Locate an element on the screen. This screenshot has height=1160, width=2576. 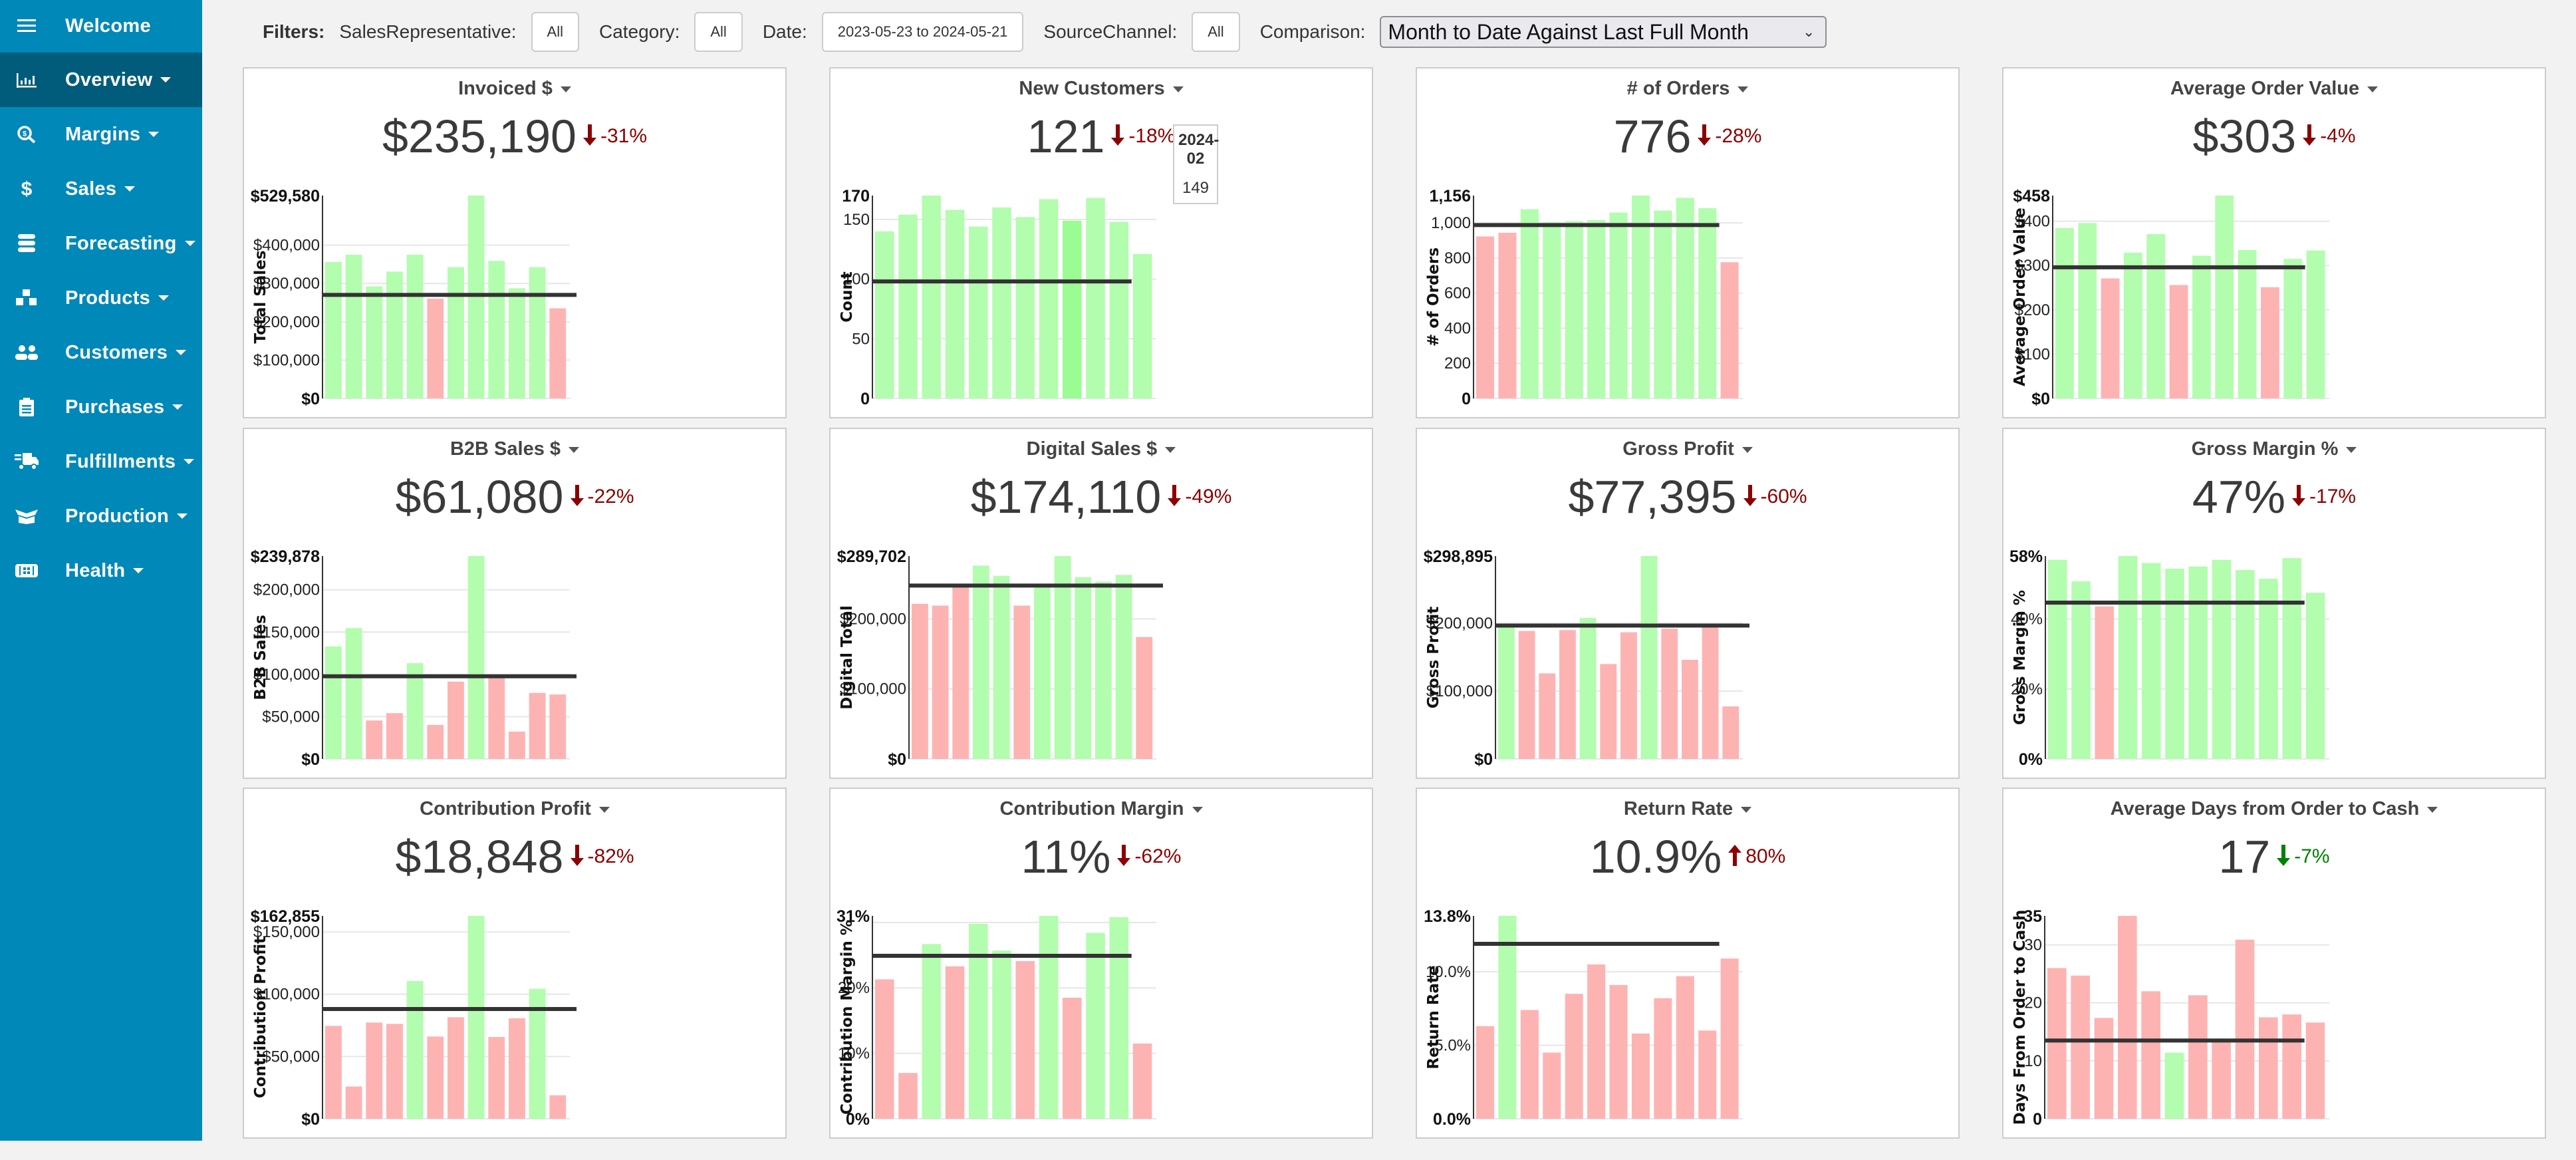
sidebar-item-sales: $ Sales is located at coordinates (101, 189).